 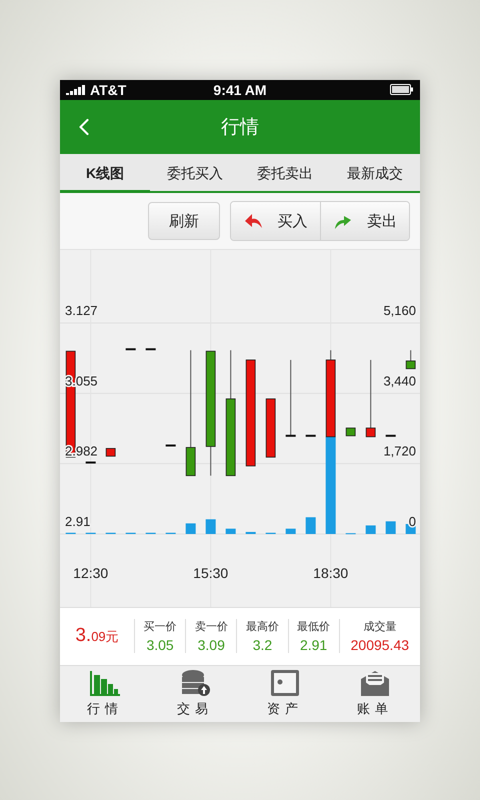 I want to click on time-axis-label: 15:30, so click(x=210, y=572).